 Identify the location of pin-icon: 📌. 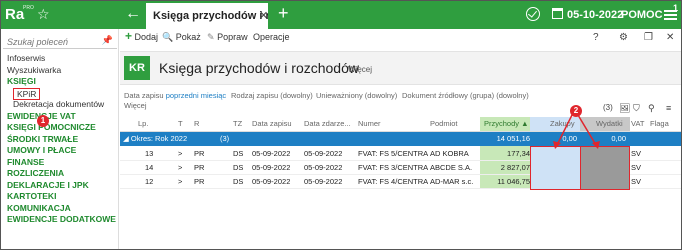
(107, 40).